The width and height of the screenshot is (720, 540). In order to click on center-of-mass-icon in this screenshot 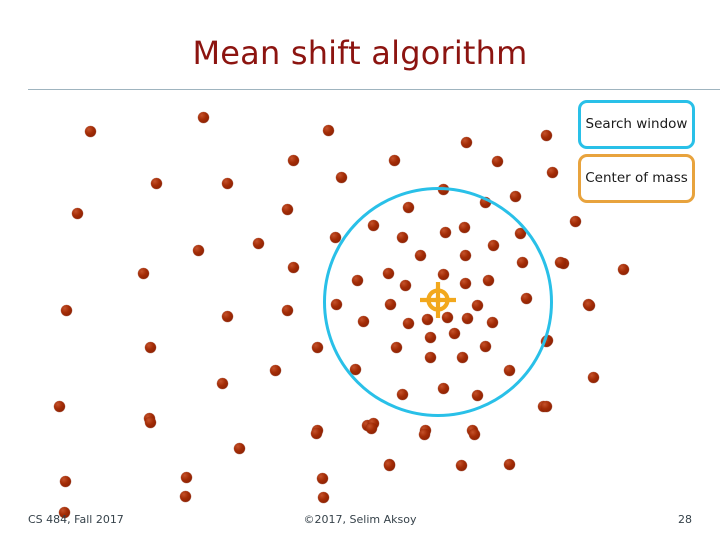, I will do `click(438, 300)`.